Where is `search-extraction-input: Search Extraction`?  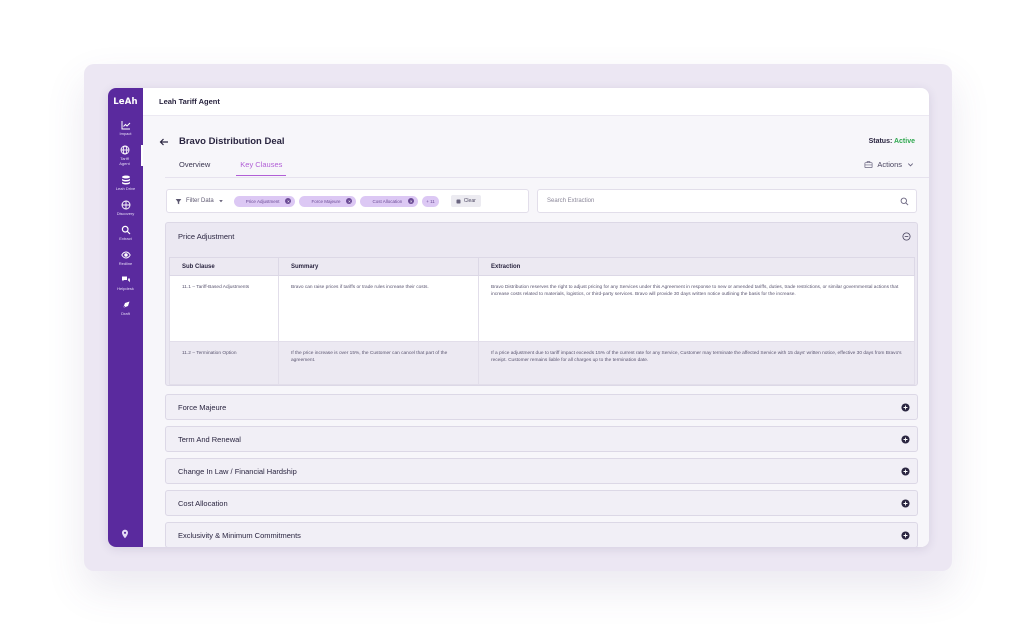 search-extraction-input: Search Extraction is located at coordinates (727, 201).